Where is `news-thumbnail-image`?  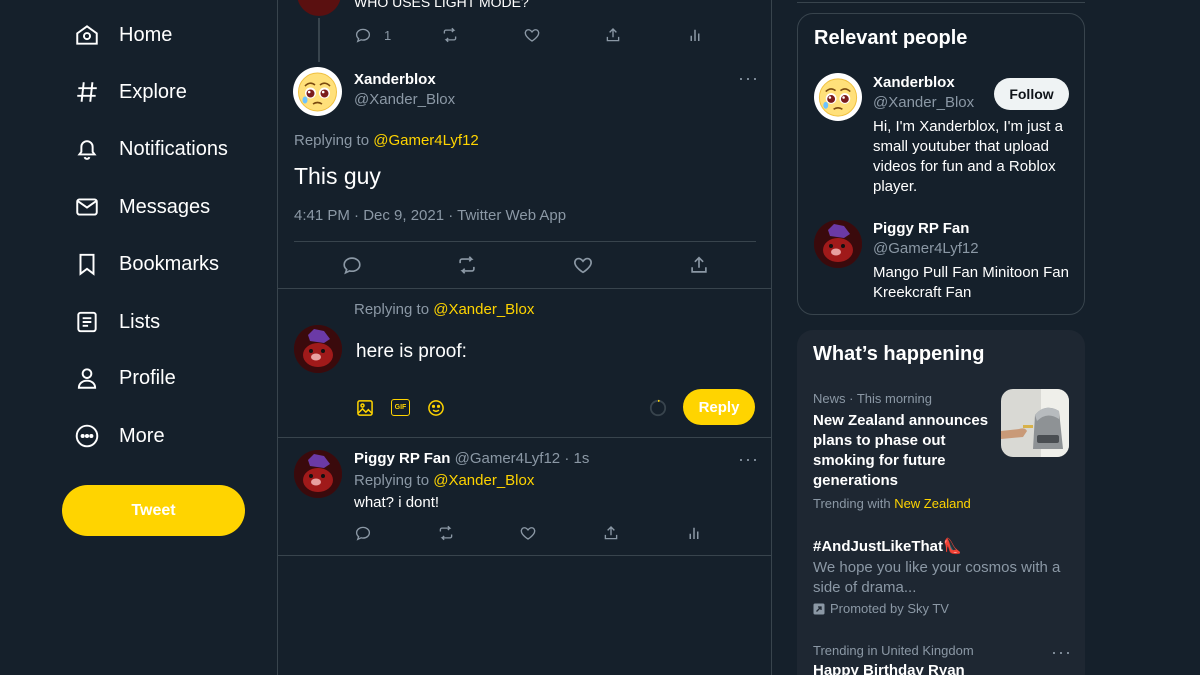 news-thumbnail-image is located at coordinates (1035, 423).